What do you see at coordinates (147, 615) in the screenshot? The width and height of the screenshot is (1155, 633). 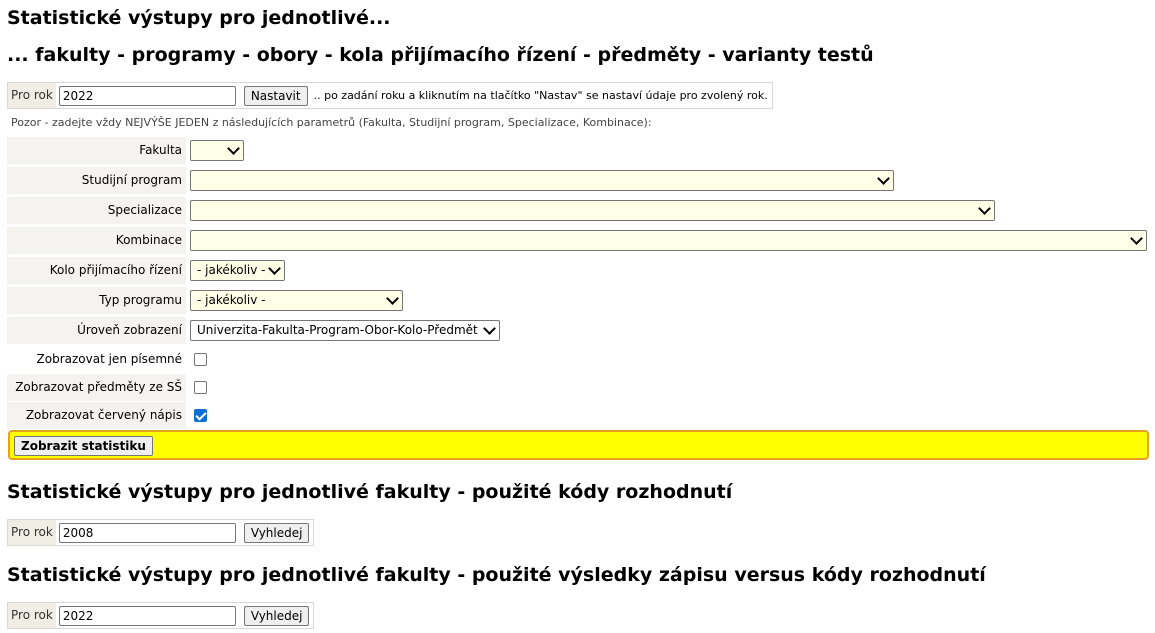 I see `enrollment-year-input` at bounding box center [147, 615].